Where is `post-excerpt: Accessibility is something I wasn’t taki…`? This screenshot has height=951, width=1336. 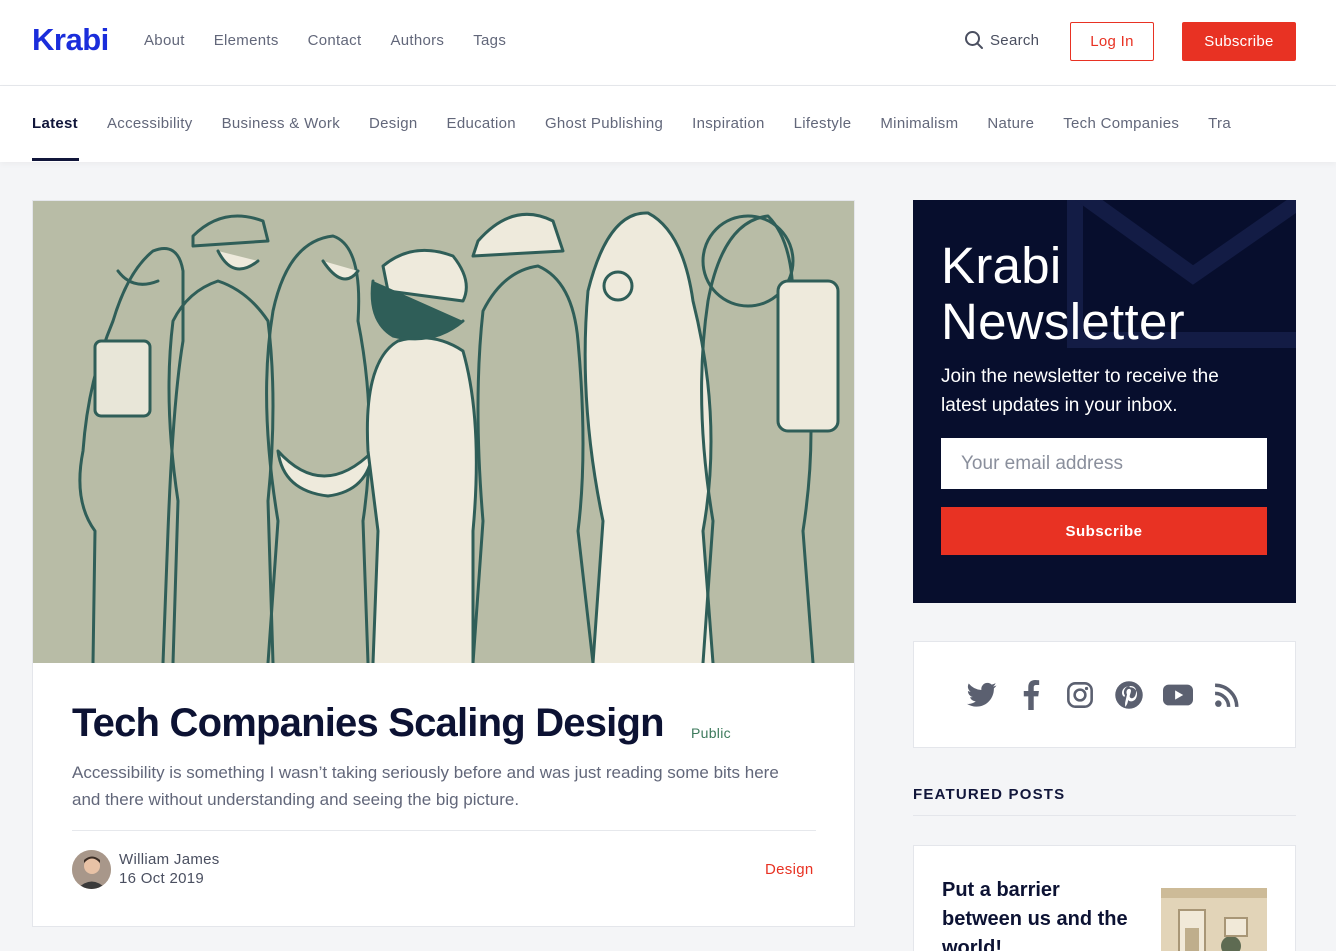
post-excerpt: Accessibility is something I wasn’t taki… is located at coordinates (425, 786).